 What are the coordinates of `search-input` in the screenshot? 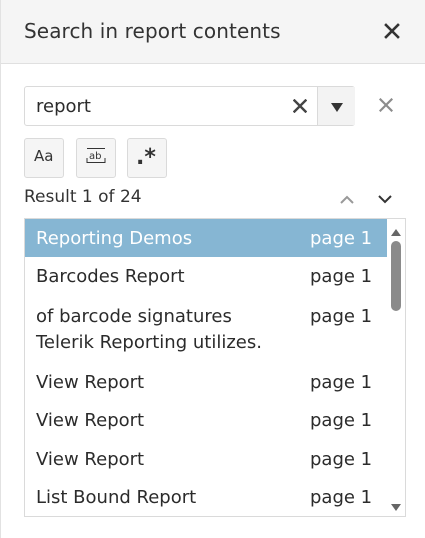 It's located at (157, 106).